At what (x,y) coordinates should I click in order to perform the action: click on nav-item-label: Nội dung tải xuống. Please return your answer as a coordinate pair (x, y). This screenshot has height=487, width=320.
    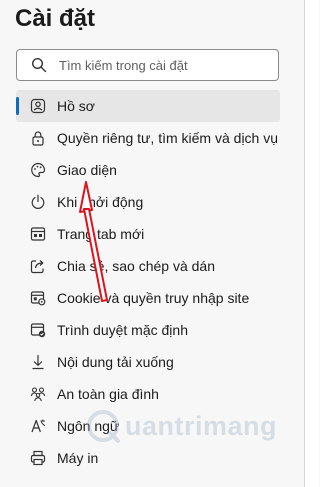
    Looking at the image, I should click on (115, 362).